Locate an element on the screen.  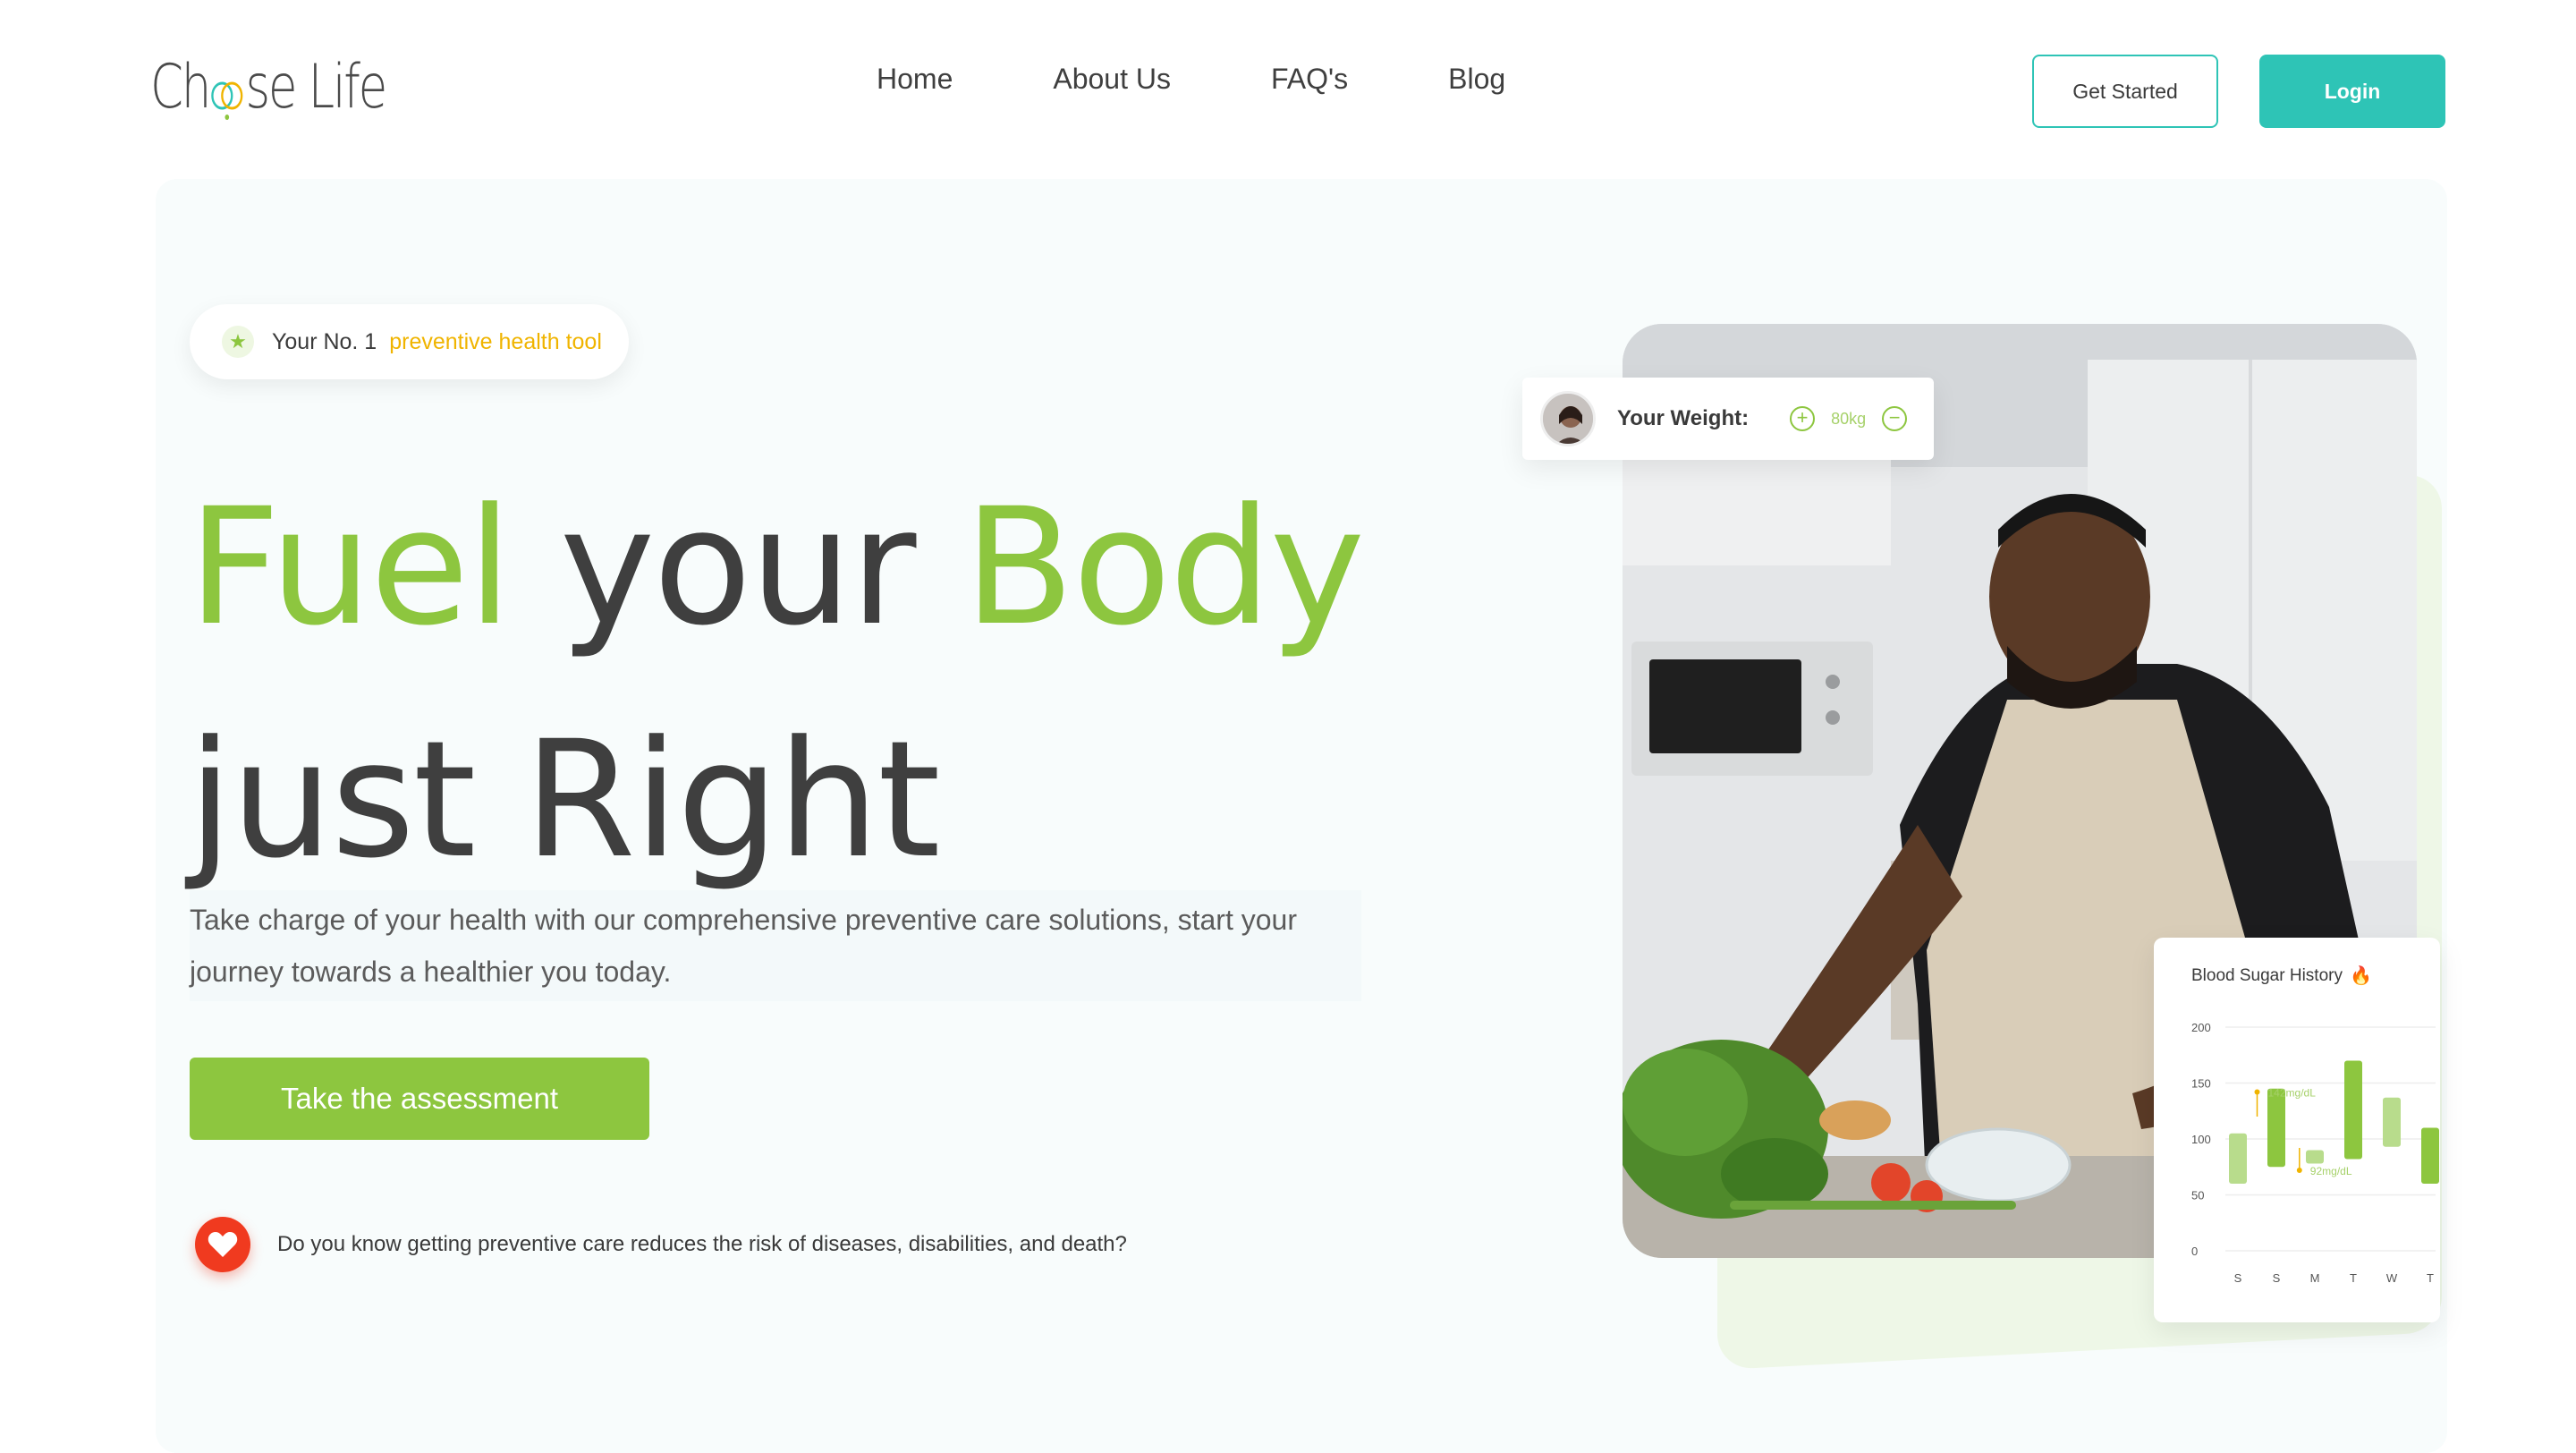
nav-home: Home is located at coordinates (915, 79).